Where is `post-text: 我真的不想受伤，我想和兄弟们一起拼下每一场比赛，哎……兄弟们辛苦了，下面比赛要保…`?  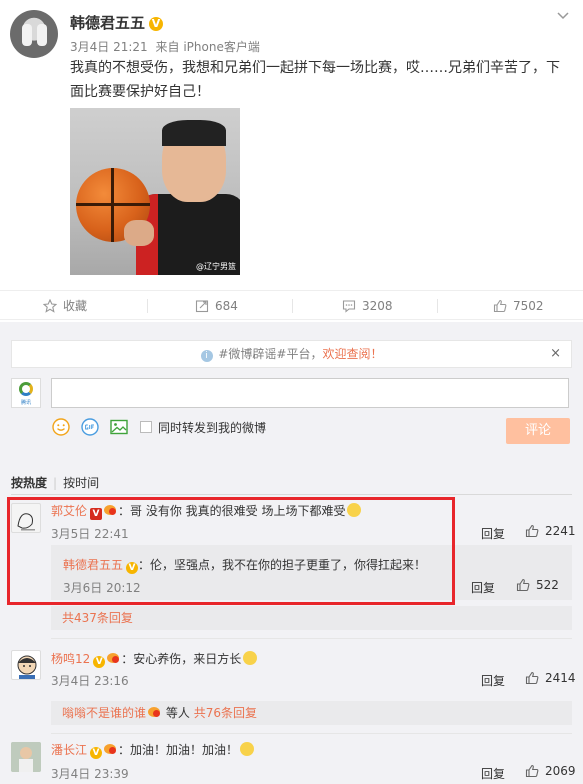 post-text: 我真的不想受伤，我想和兄弟们一起拼下每一场比赛，哎……兄弟们辛苦了，下面比赛要保… is located at coordinates (315, 80).